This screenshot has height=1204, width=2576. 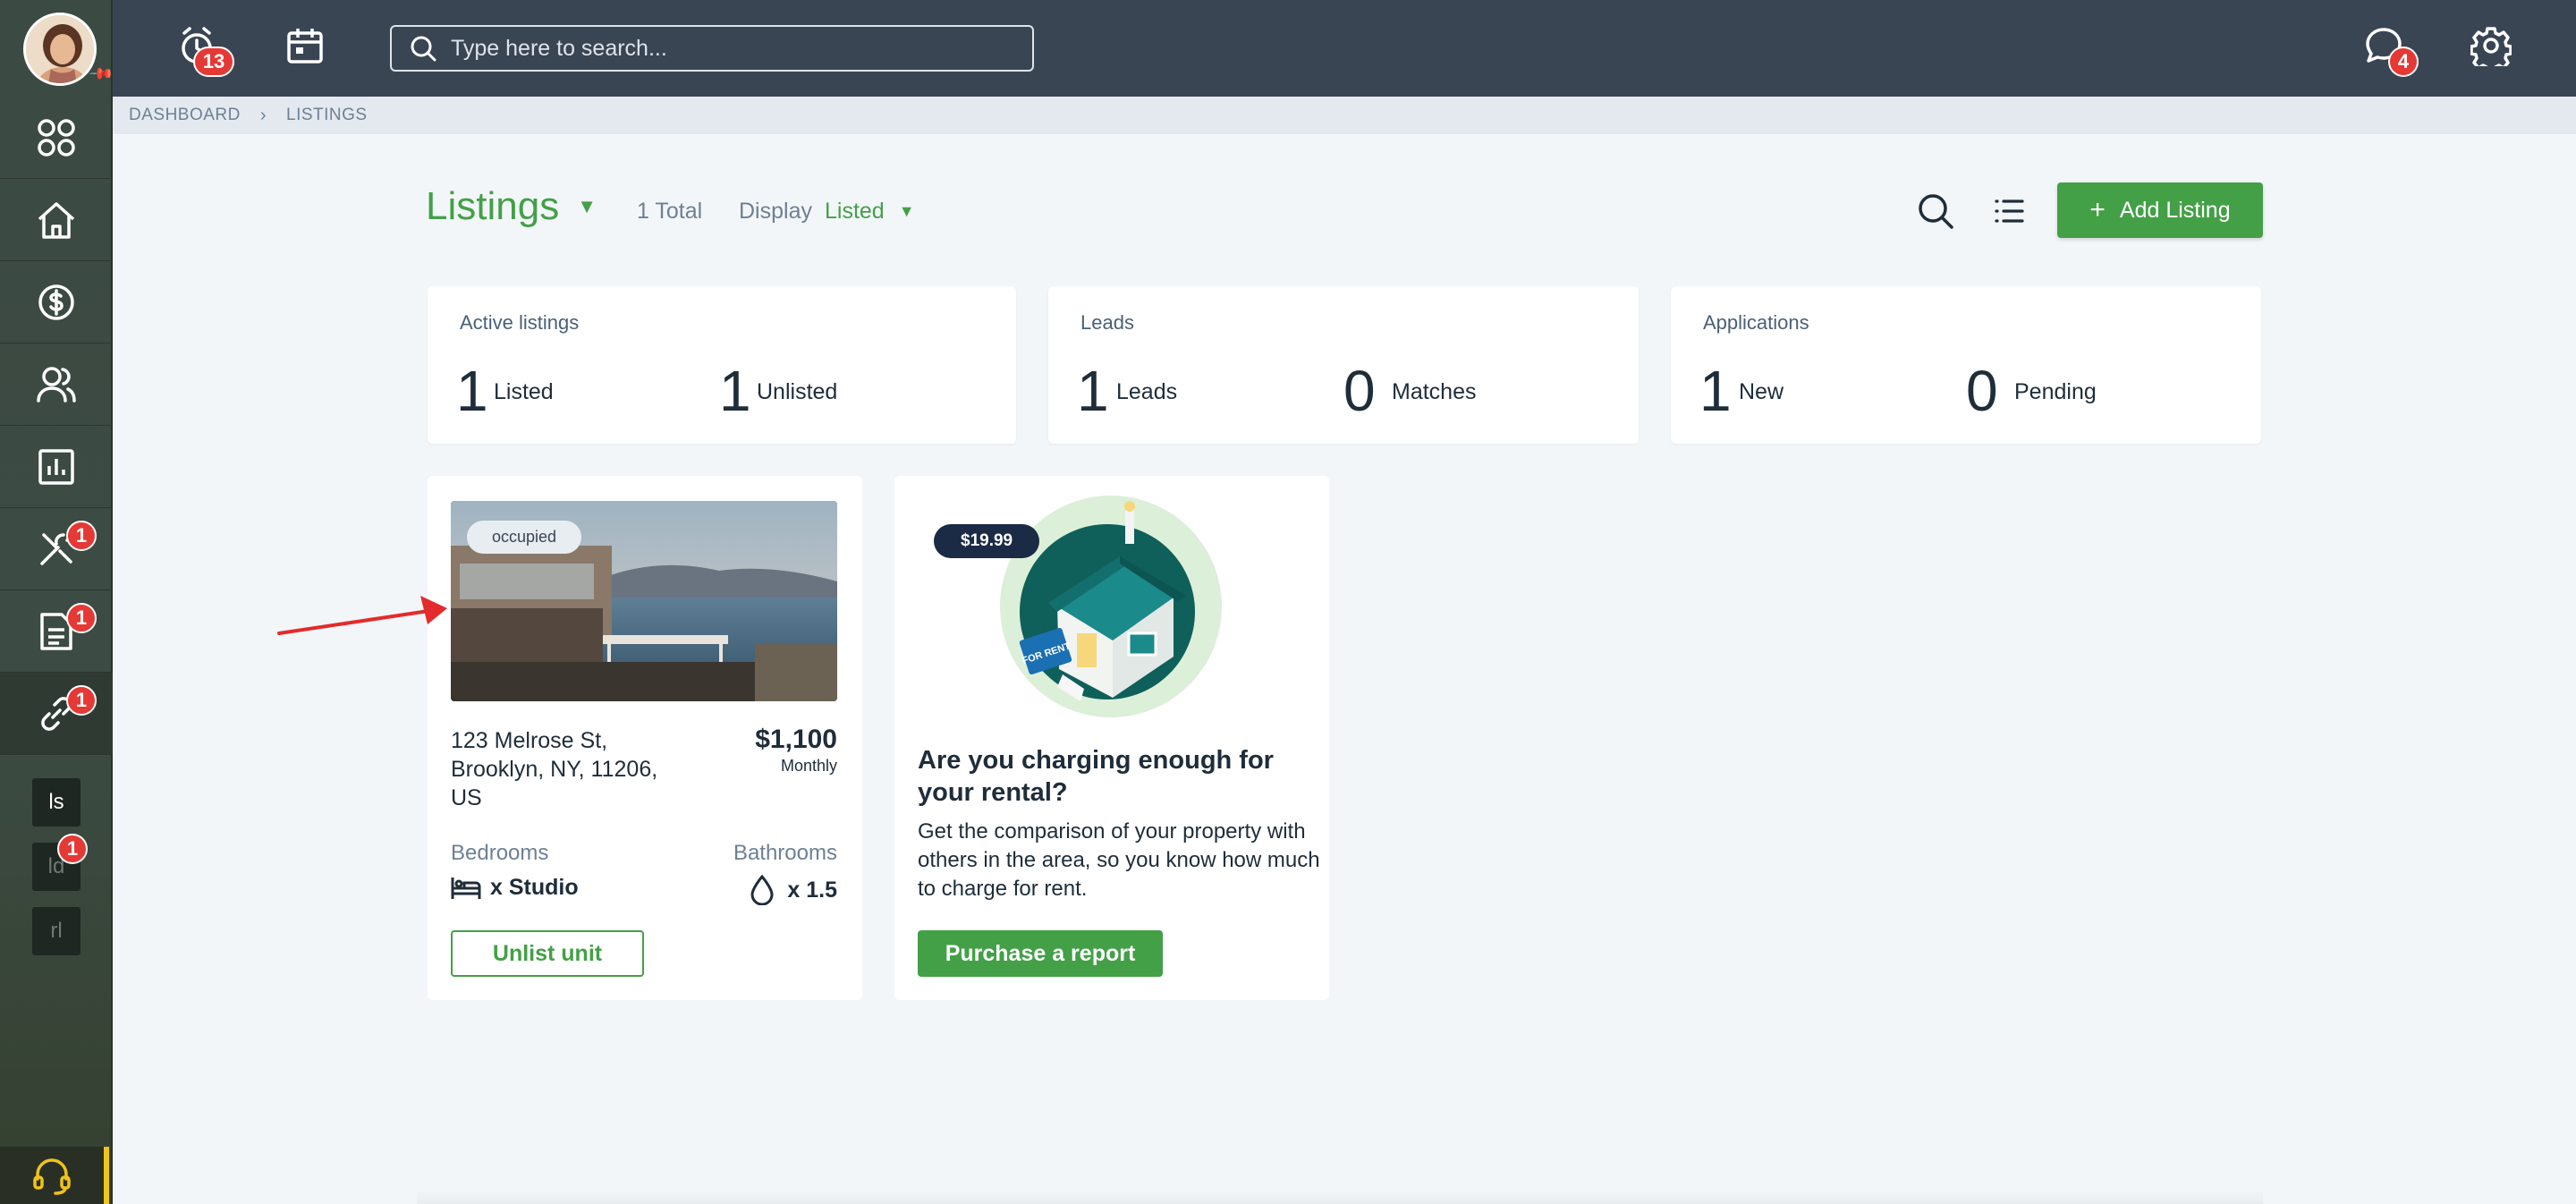 What do you see at coordinates (808, 766) in the screenshot?
I see `listing-price-period: Monthly` at bounding box center [808, 766].